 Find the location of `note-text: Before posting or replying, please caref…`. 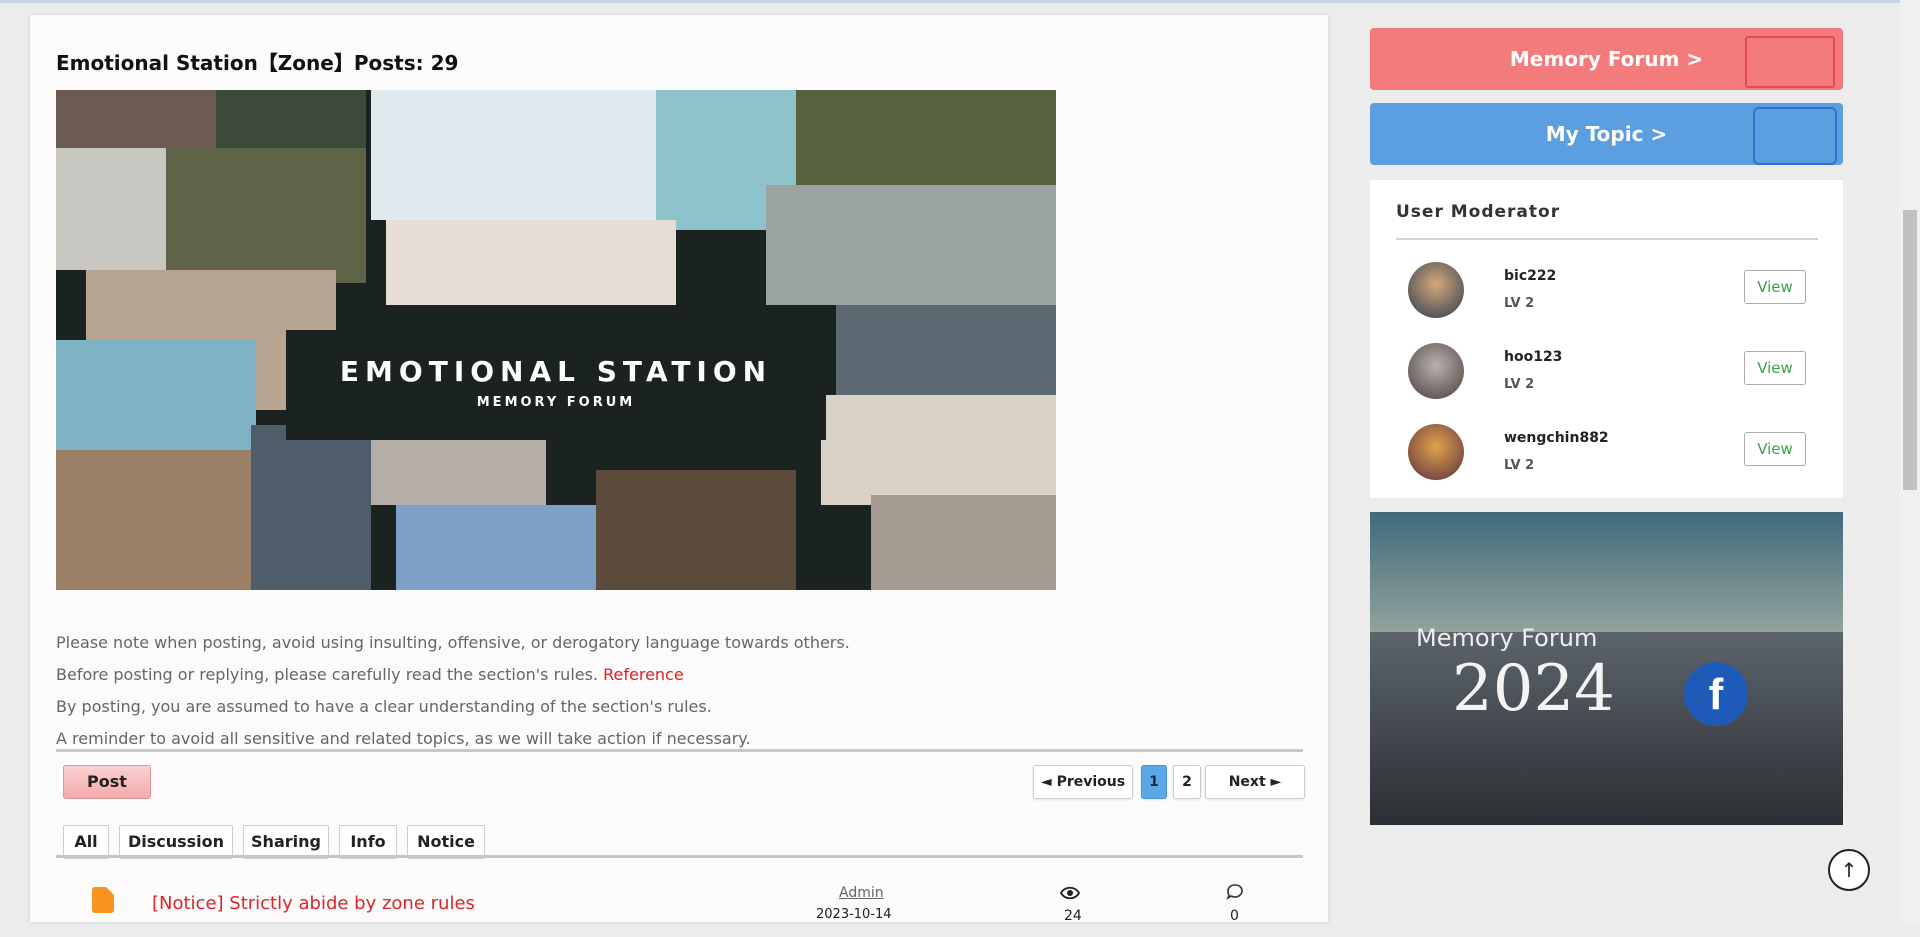

note-text: Before posting or replying, please caref… is located at coordinates (327, 674).